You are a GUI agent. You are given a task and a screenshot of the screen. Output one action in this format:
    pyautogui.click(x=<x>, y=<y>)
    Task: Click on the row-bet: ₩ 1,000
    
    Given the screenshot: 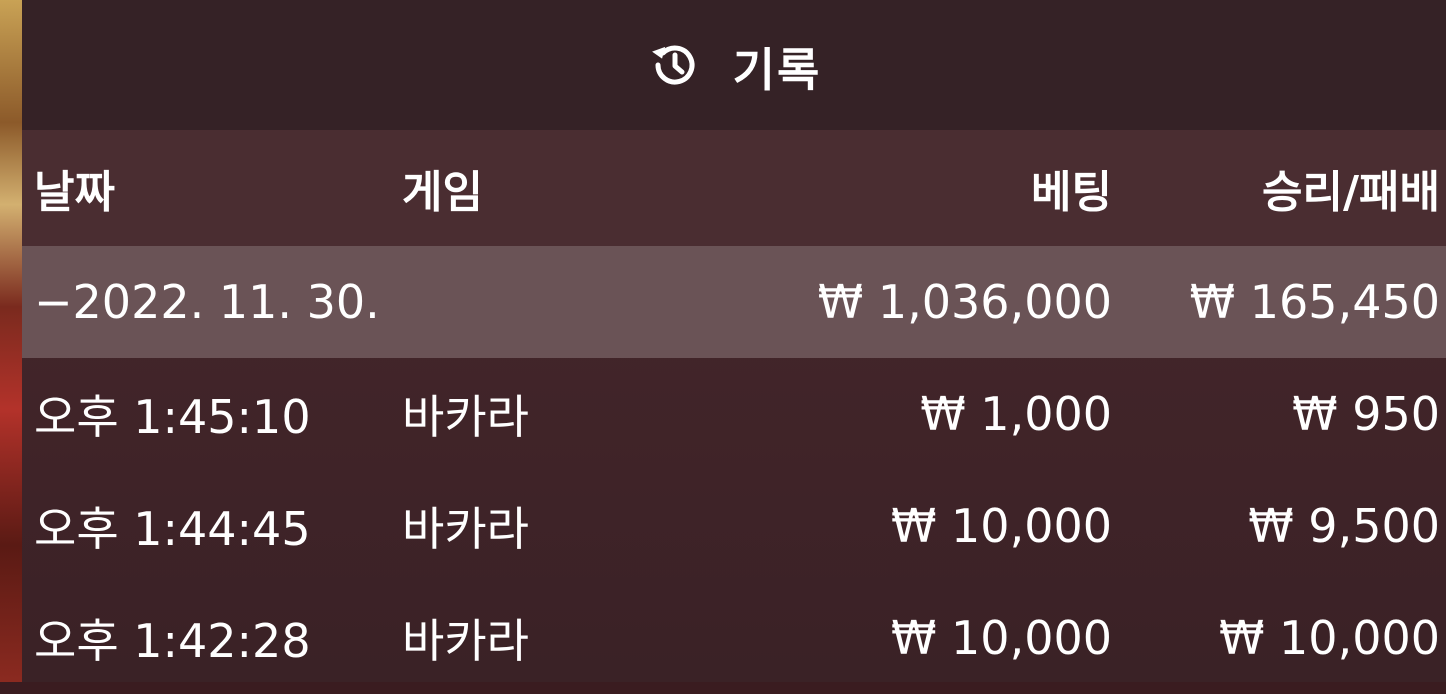 What is the action you would take?
    pyautogui.click(x=1016, y=414)
    